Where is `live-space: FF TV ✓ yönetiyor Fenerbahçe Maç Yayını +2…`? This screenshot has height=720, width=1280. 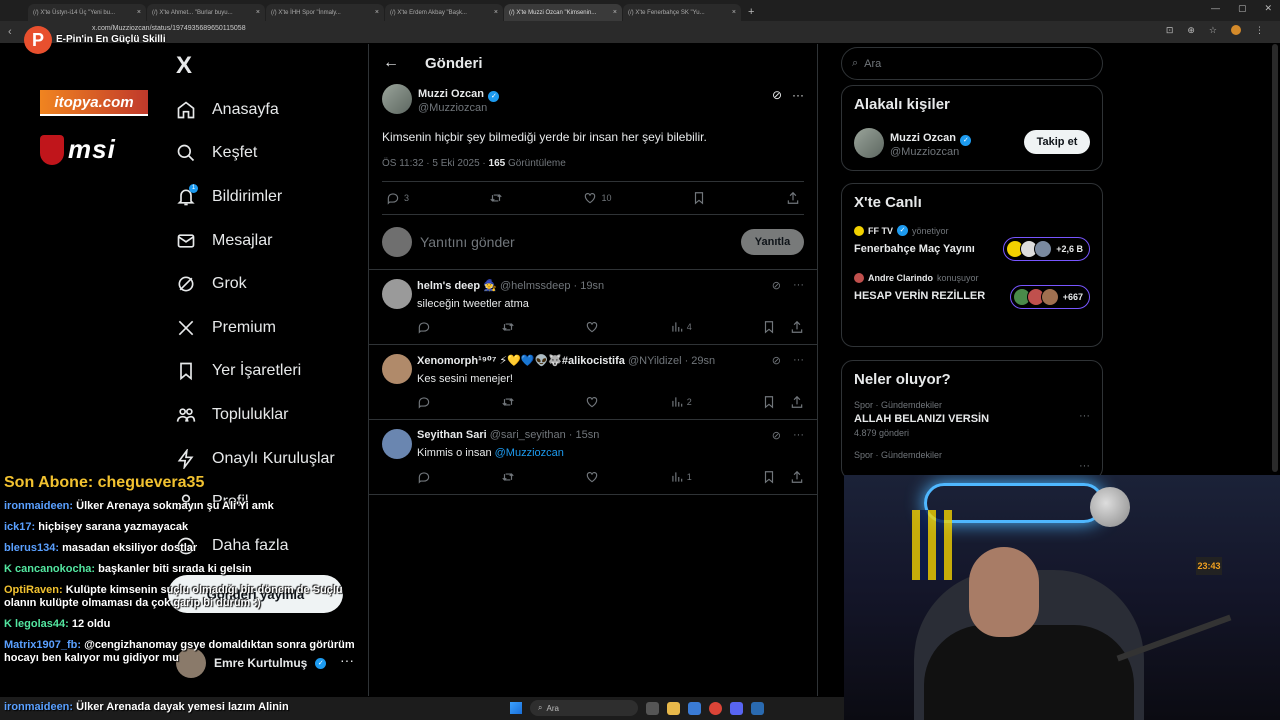
live-space: FF TV ✓ yönetiyor Fenerbahçe Maç Yayını +2… is located at coordinates (972, 243).